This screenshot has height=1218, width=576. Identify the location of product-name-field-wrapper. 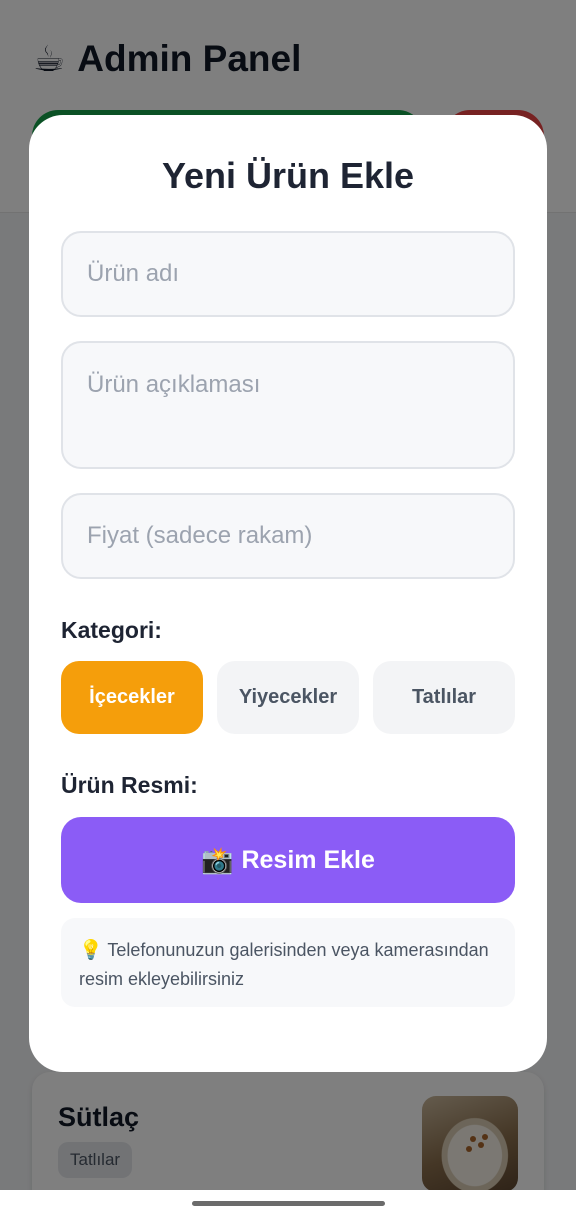
(288, 274).